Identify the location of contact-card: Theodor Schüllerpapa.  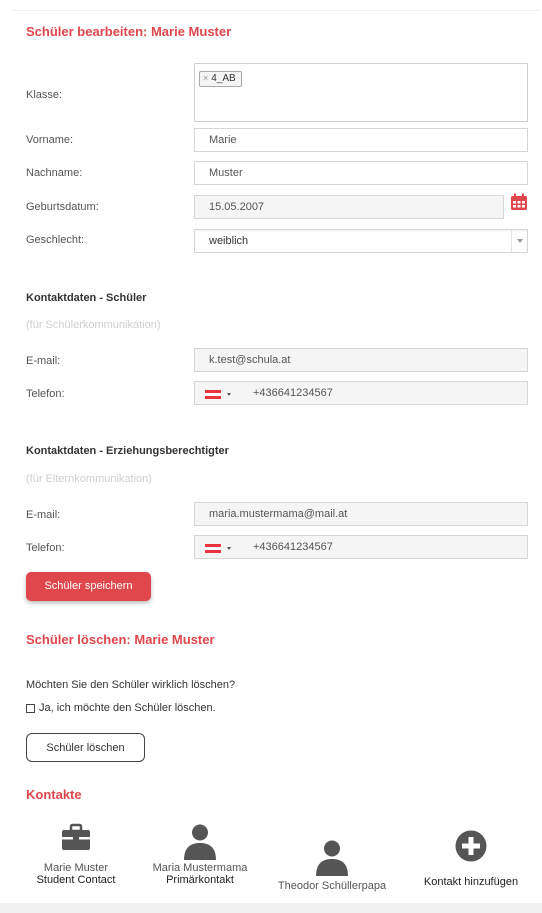
(332, 866).